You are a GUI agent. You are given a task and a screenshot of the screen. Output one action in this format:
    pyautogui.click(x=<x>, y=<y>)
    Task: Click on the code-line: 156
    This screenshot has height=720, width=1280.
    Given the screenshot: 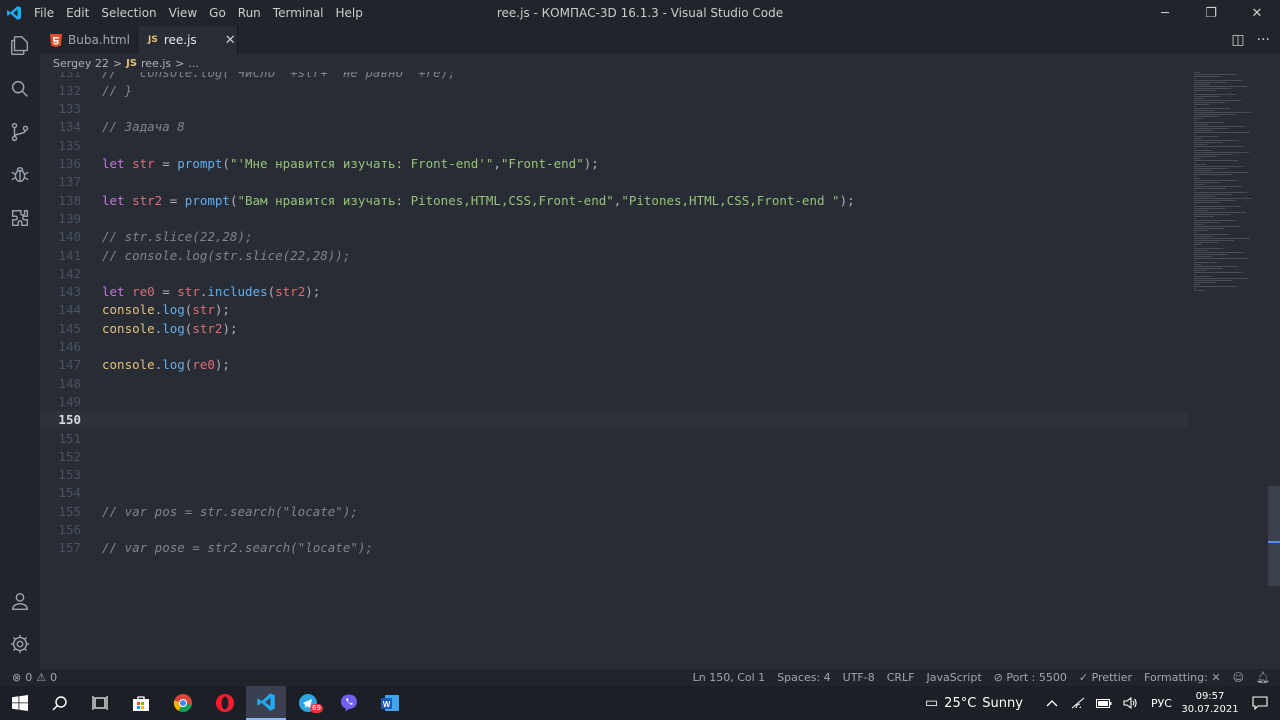 What is the action you would take?
    pyautogui.click(x=614, y=530)
    